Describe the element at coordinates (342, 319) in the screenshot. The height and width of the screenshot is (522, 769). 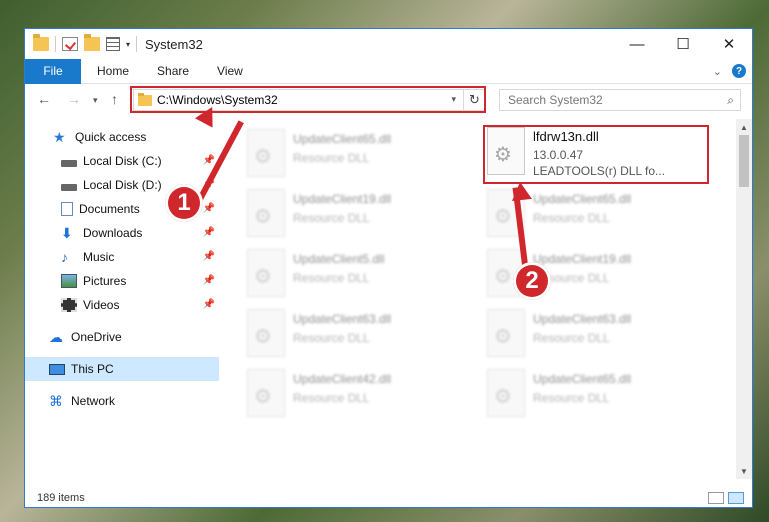
I see `file-name: UpdateClient63.dll` at that location.